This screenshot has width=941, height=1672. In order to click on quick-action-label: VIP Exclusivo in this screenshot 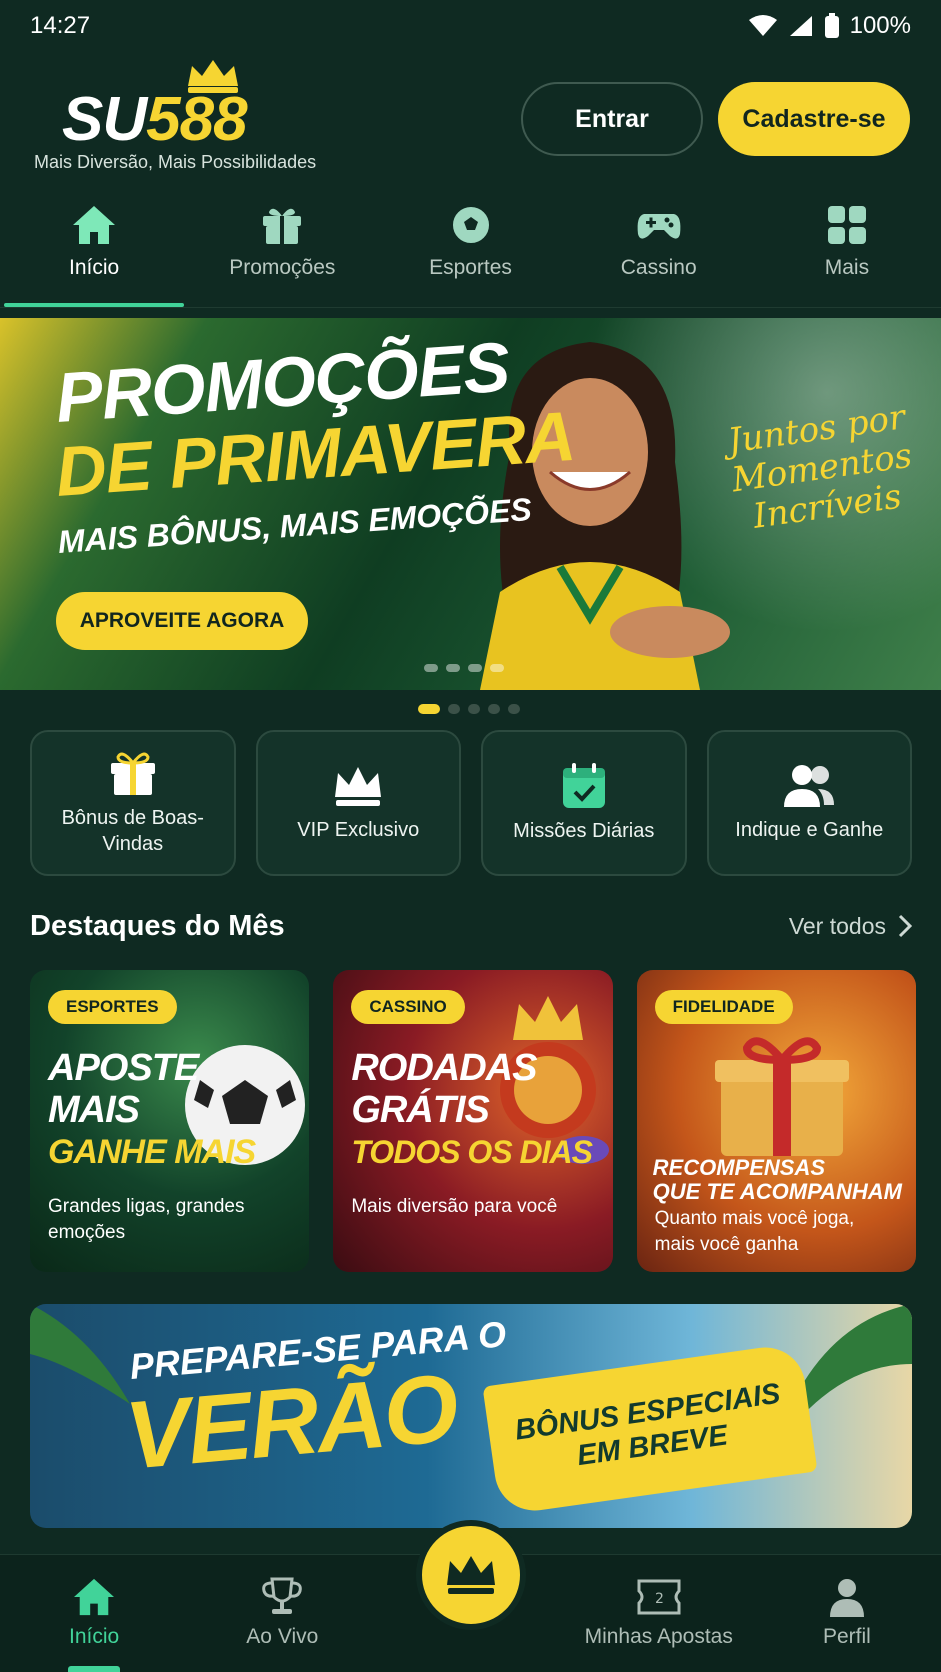, I will do `click(358, 830)`.